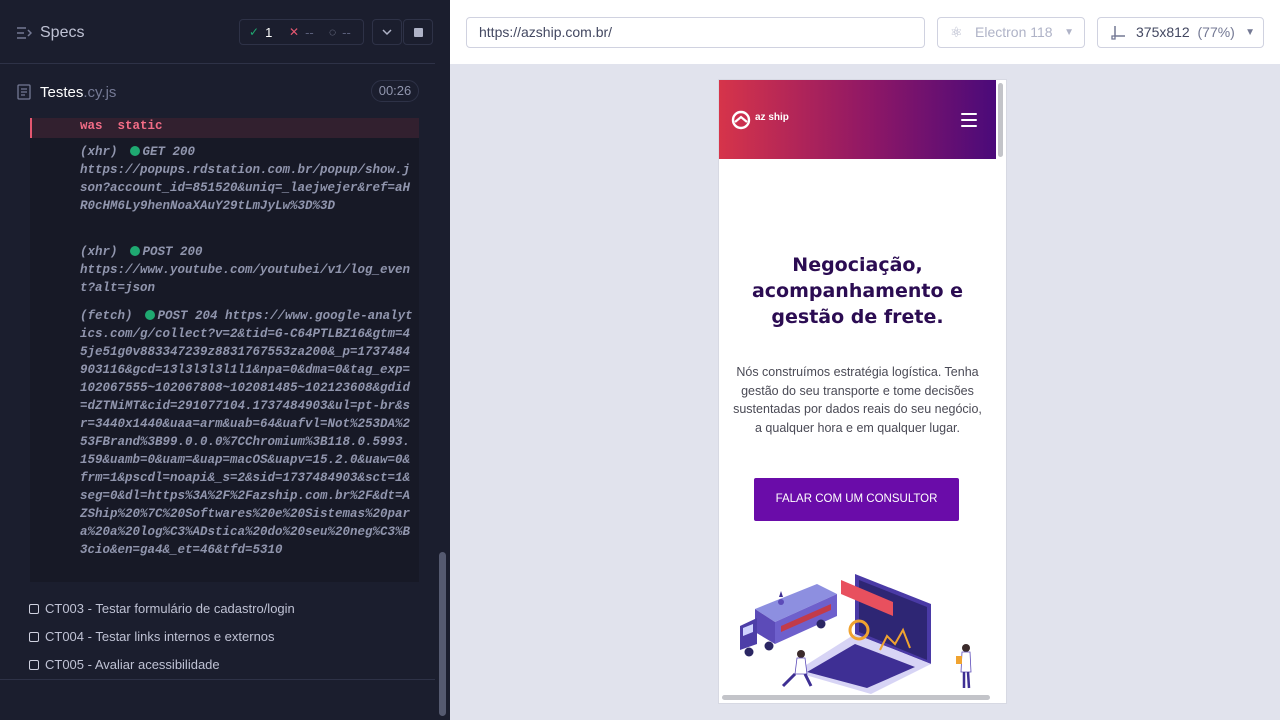 Image resolution: width=1280 pixels, height=720 pixels. Describe the element at coordinates (160, 636) in the screenshot. I see `test-label: CT004 - Testar links internos e externos` at that location.